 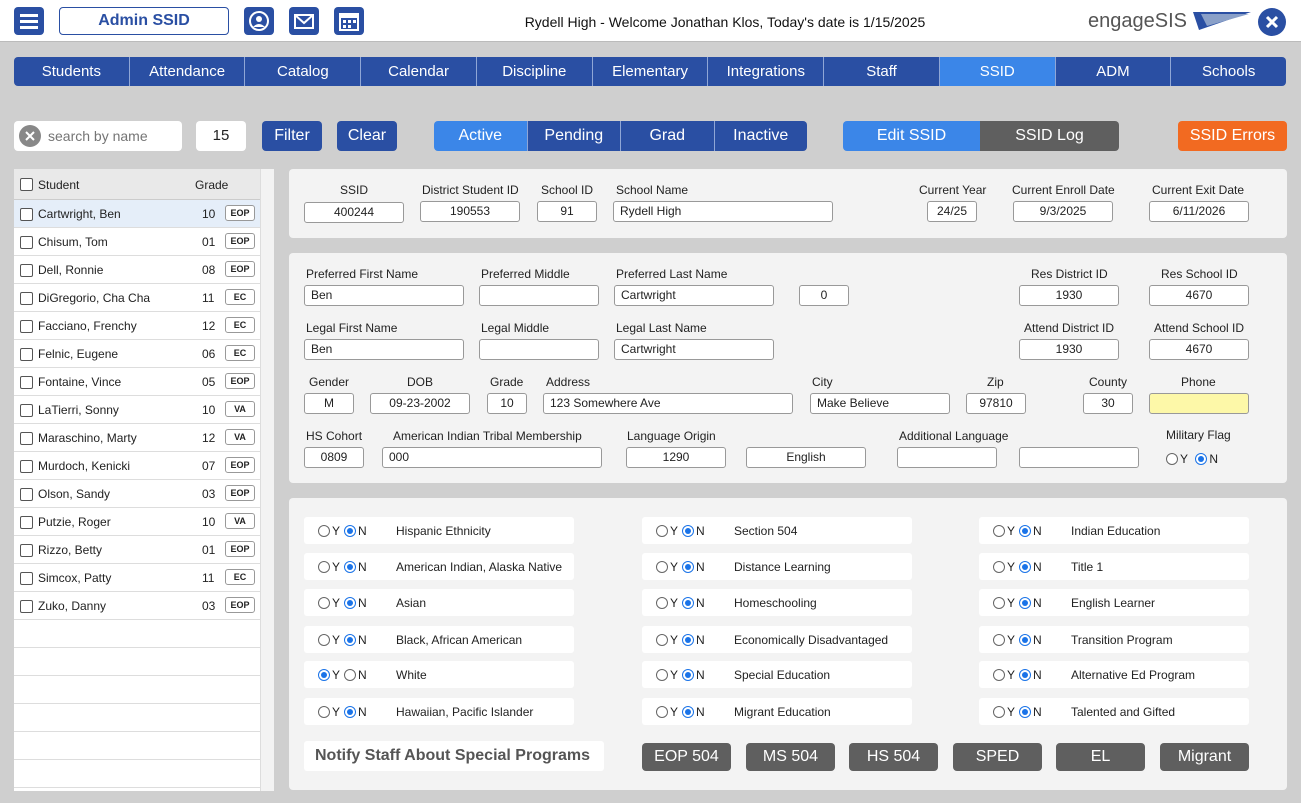 I want to click on ssid-log-button: SSID Log, so click(x=1049, y=136).